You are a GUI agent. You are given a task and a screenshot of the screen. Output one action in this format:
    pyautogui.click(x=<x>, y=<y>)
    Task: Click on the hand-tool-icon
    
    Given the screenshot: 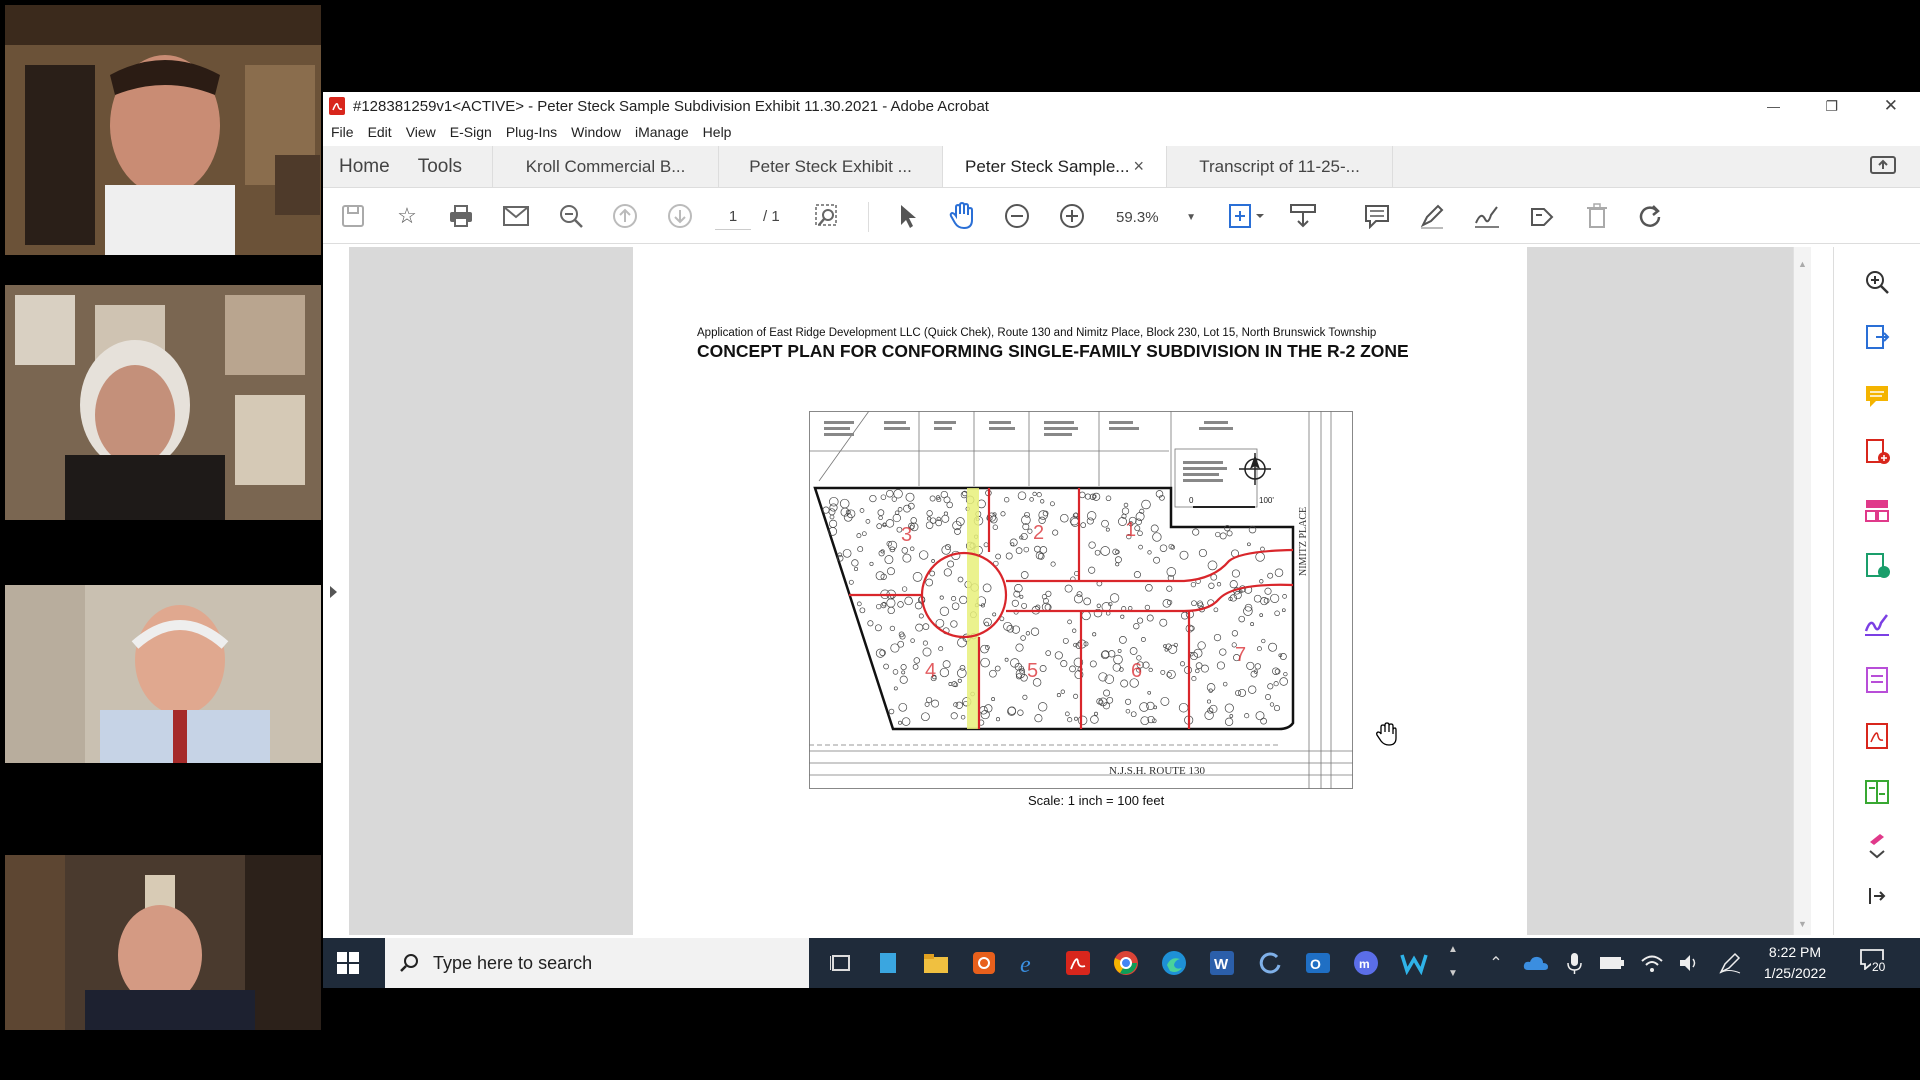 What is the action you would take?
    pyautogui.click(x=962, y=216)
    